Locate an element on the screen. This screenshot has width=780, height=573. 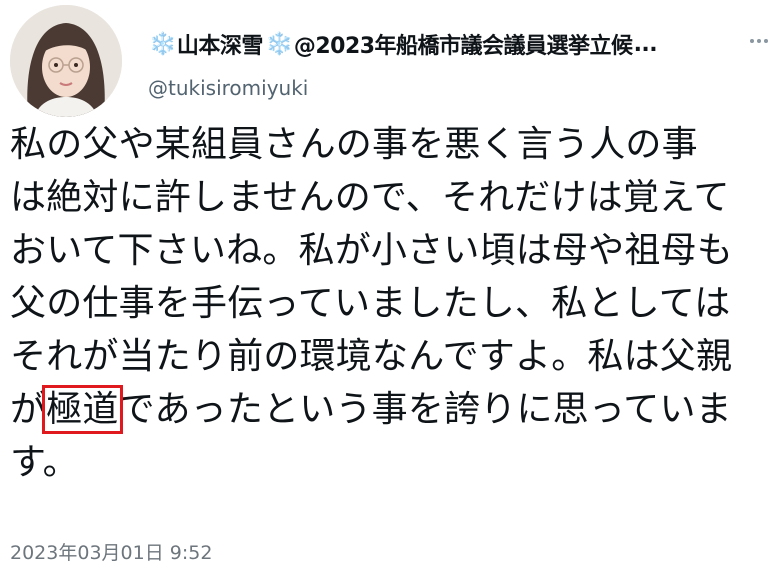
highlighted-word: 極道 is located at coordinates (82, 409).